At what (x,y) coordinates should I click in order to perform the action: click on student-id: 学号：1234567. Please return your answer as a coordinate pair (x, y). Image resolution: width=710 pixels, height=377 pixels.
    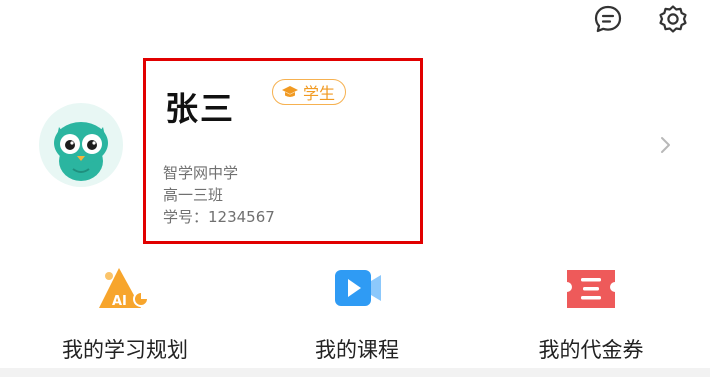
    Looking at the image, I should click on (219, 217).